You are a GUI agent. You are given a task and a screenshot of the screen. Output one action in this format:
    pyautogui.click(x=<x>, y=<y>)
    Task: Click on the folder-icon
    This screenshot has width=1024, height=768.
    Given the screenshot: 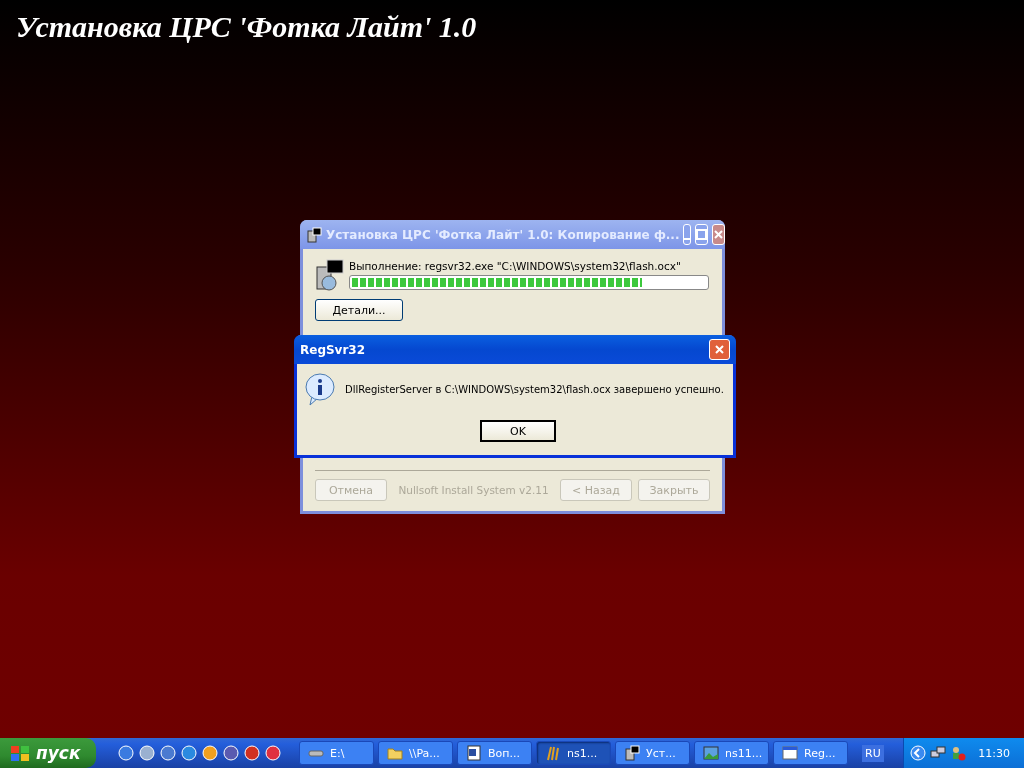 What is the action you would take?
    pyautogui.click(x=395, y=753)
    